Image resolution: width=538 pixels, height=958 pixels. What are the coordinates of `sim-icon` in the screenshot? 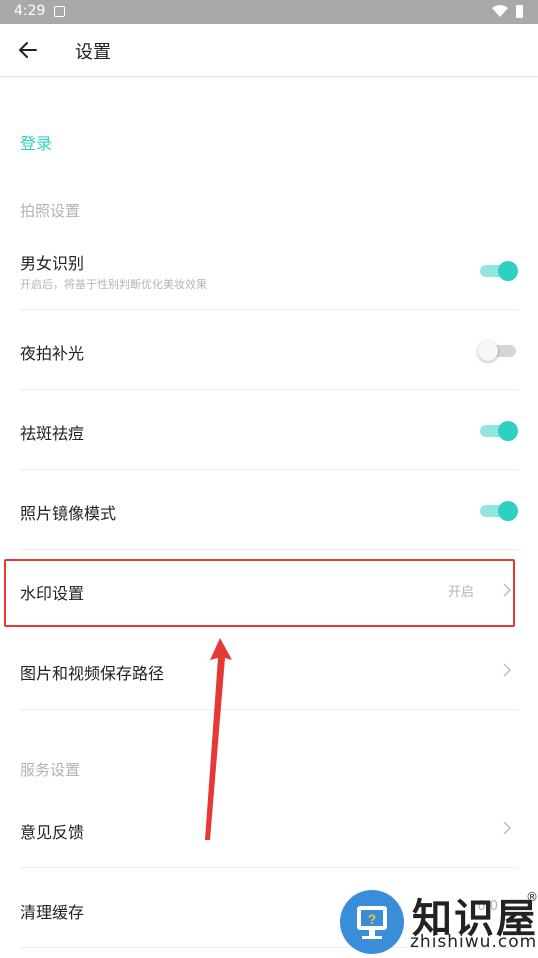 It's located at (59, 11).